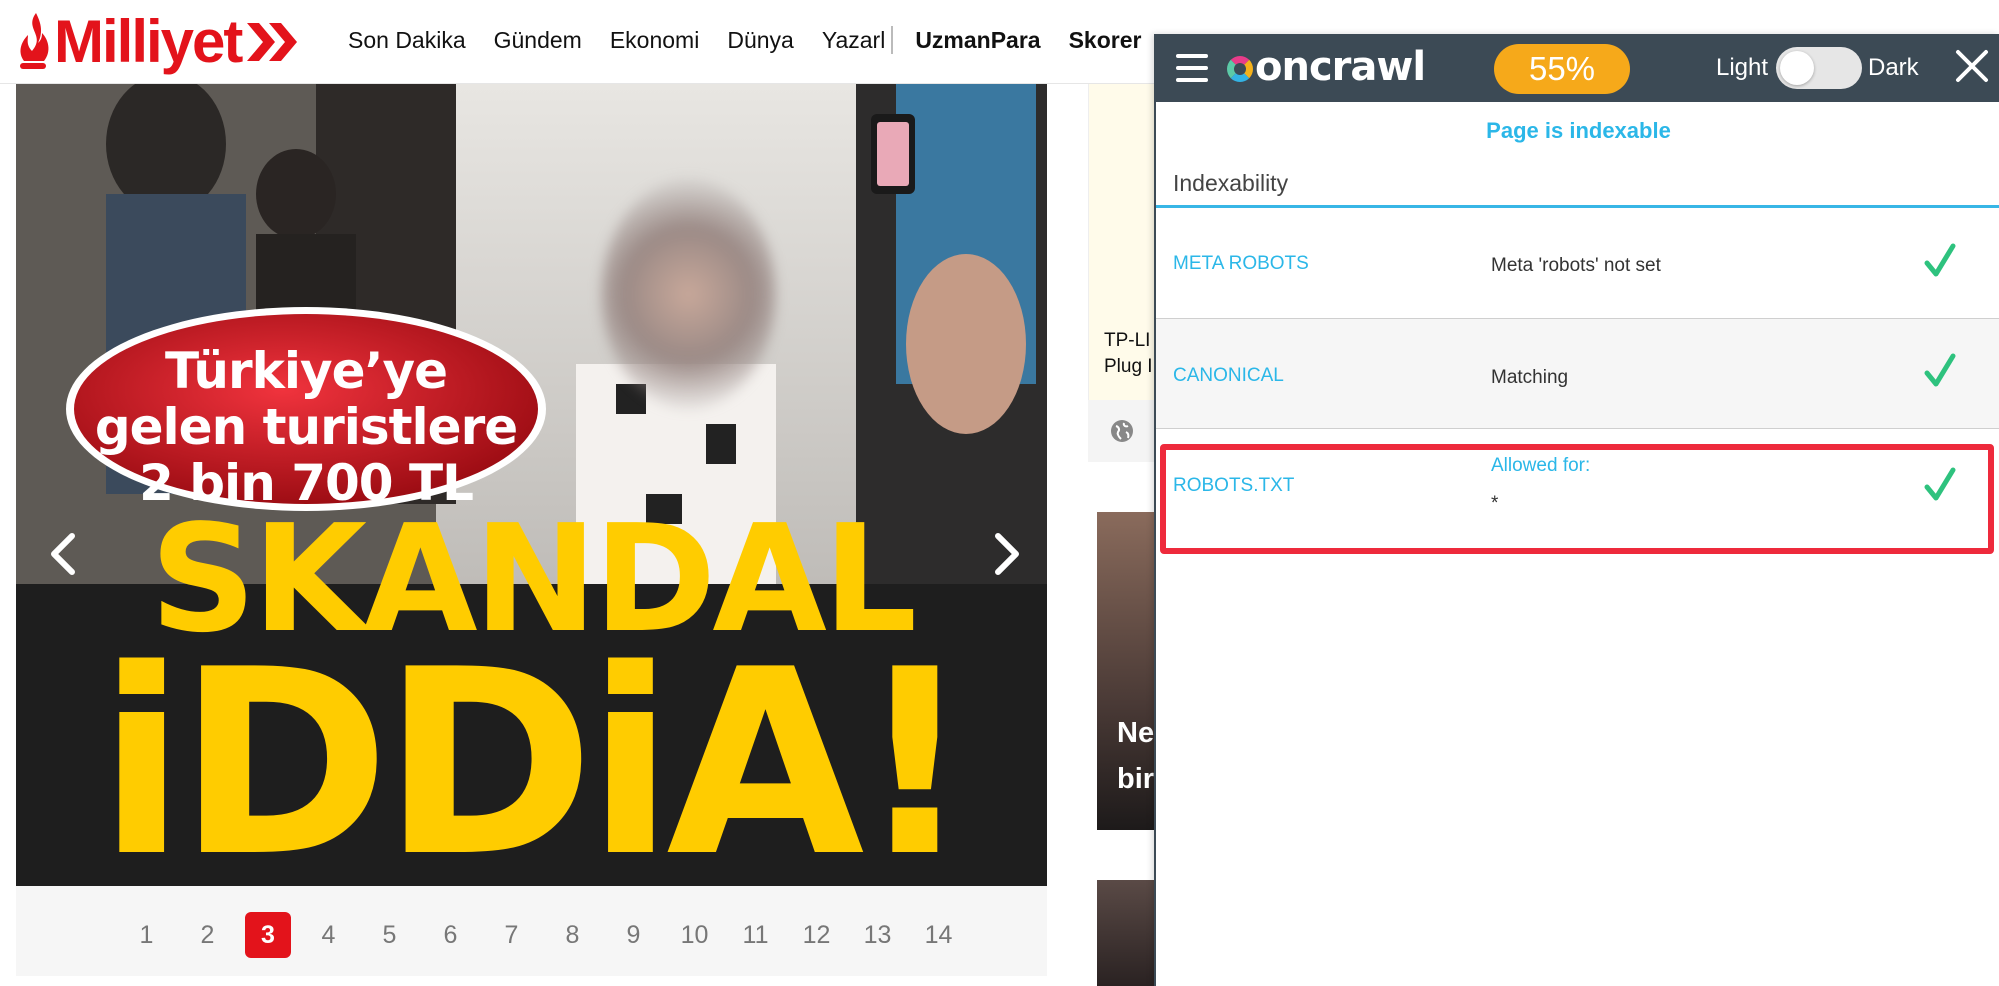 This screenshot has width=1999, height=986. What do you see at coordinates (977, 40) in the screenshot?
I see `nav-item-uzmanpara: UzmanPara` at bounding box center [977, 40].